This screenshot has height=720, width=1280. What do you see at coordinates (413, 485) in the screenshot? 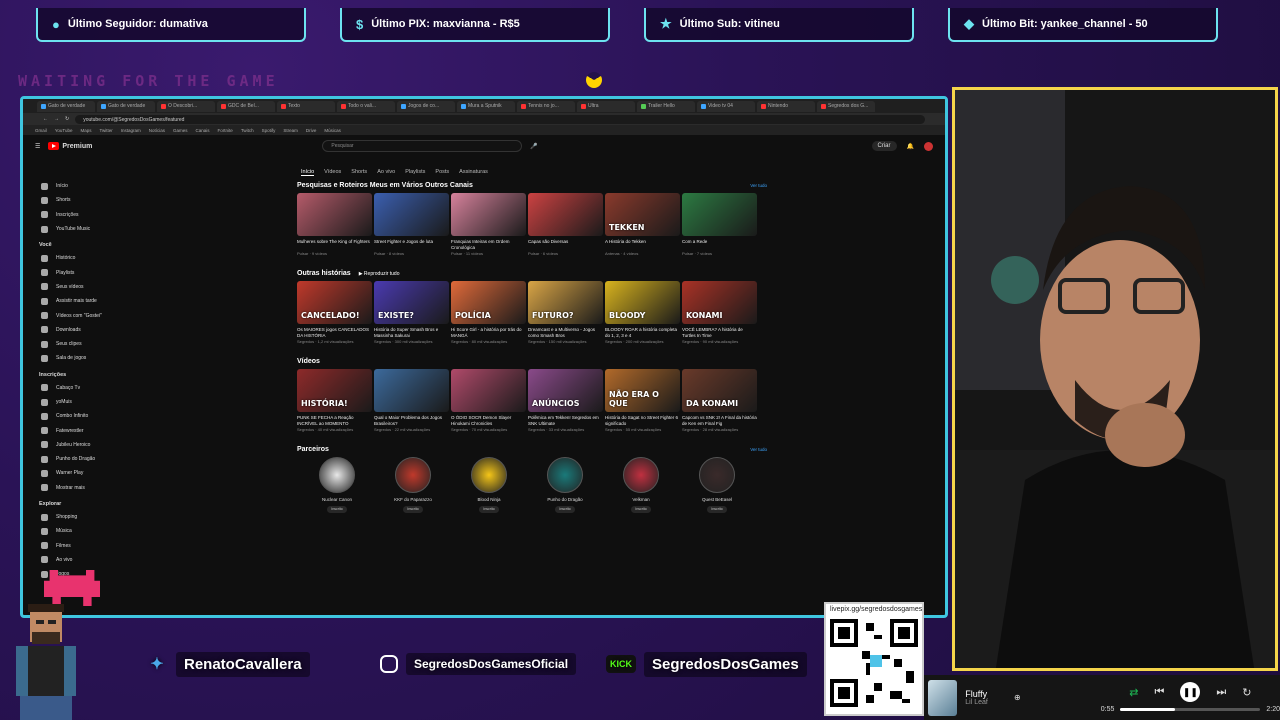
I see `partner-channel: KKF do Paparazzo Inscrito` at bounding box center [413, 485].